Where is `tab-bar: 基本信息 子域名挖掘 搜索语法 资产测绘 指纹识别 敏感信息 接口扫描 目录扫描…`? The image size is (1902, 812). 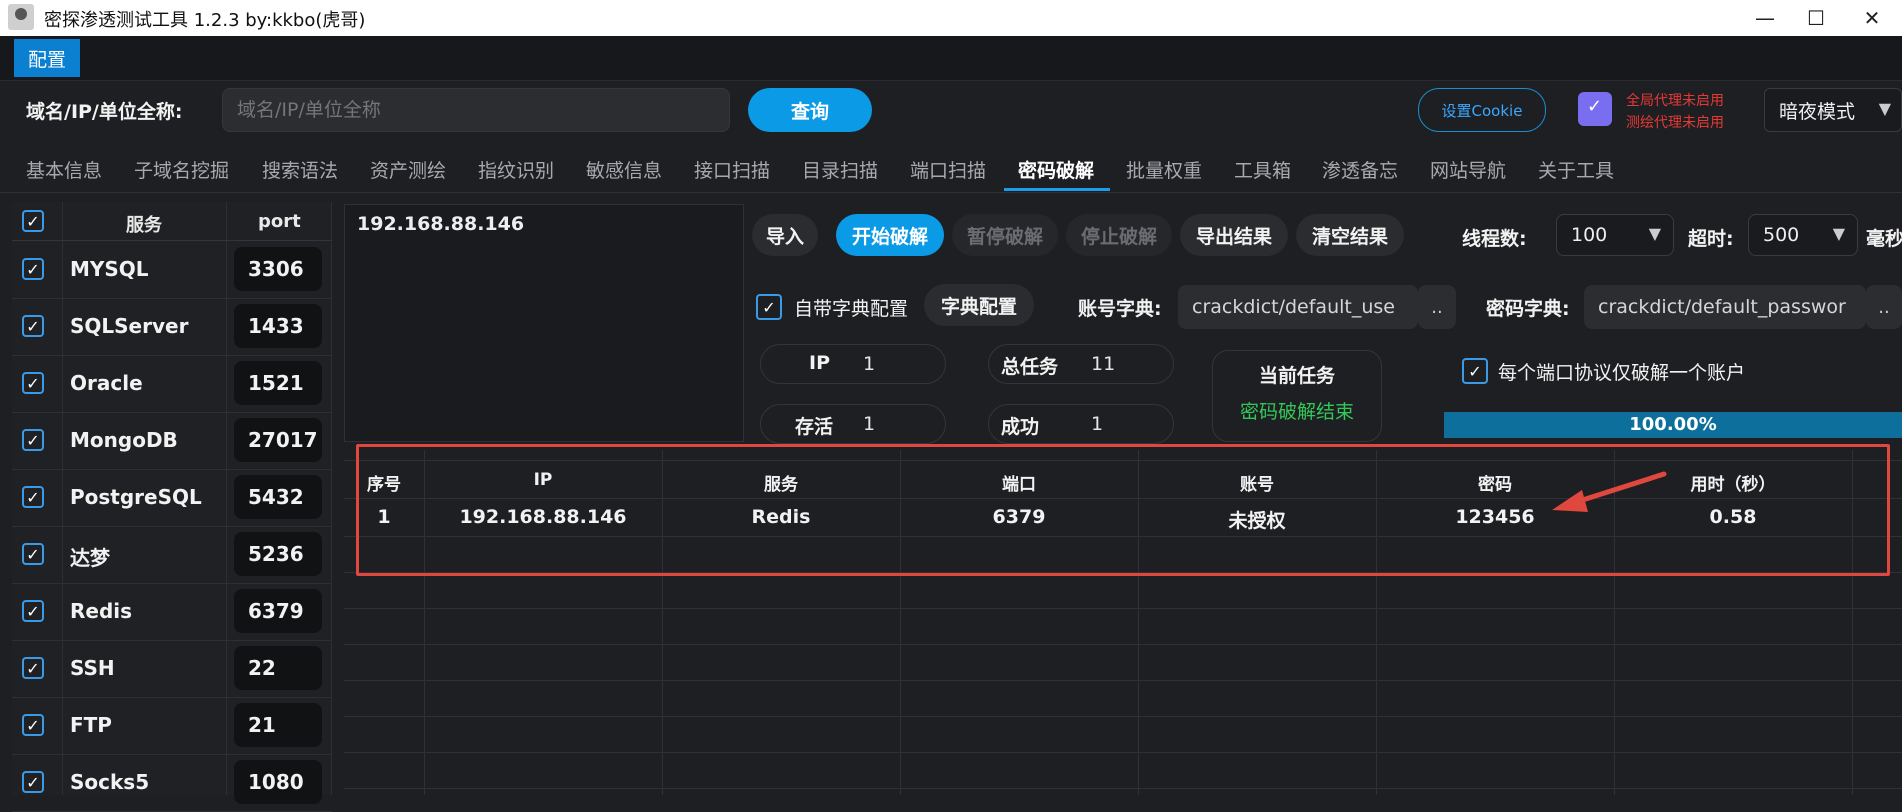 tab-bar: 基本信息 子域名挖掘 搜索语法 资产测绘 指纹识别 敏感信息 接口扫描 目录扫描… is located at coordinates (951, 169).